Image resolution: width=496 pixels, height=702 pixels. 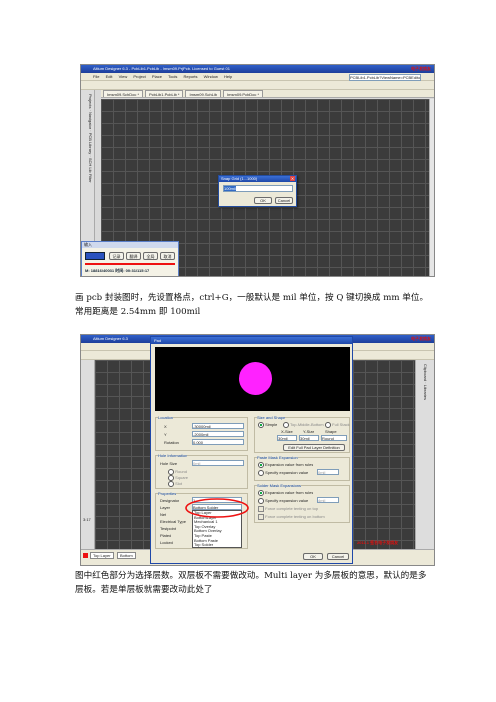 I want to click on prop-net: Net, so click(x=163, y=514).